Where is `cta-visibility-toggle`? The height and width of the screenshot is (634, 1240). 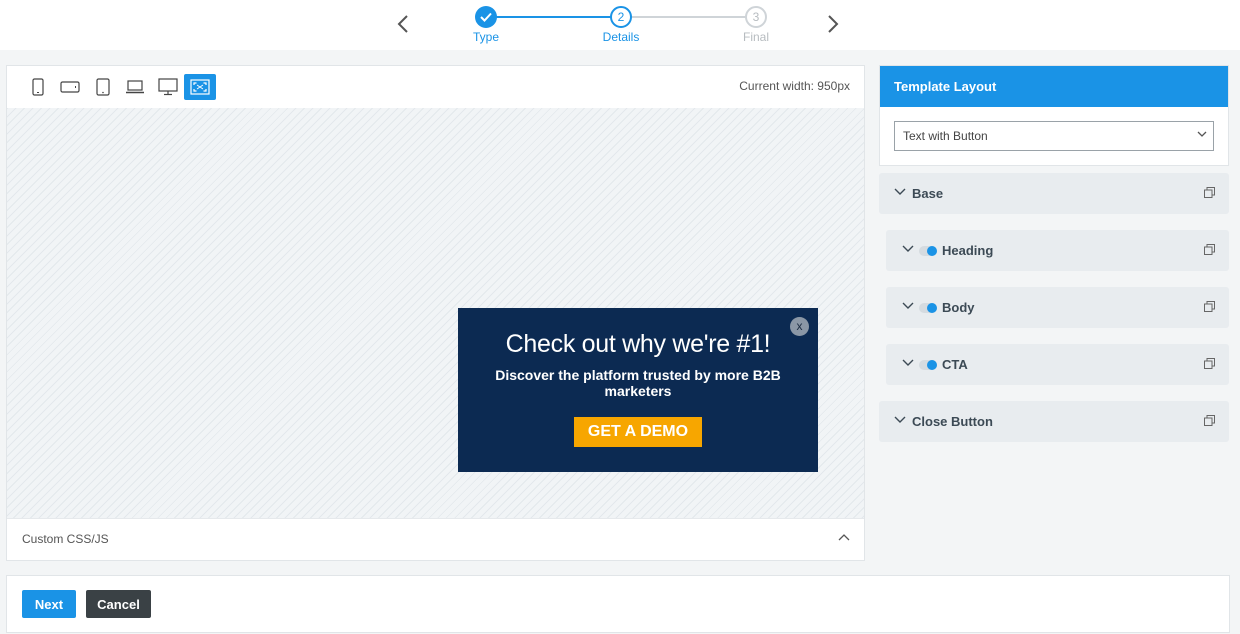 cta-visibility-toggle is located at coordinates (928, 365).